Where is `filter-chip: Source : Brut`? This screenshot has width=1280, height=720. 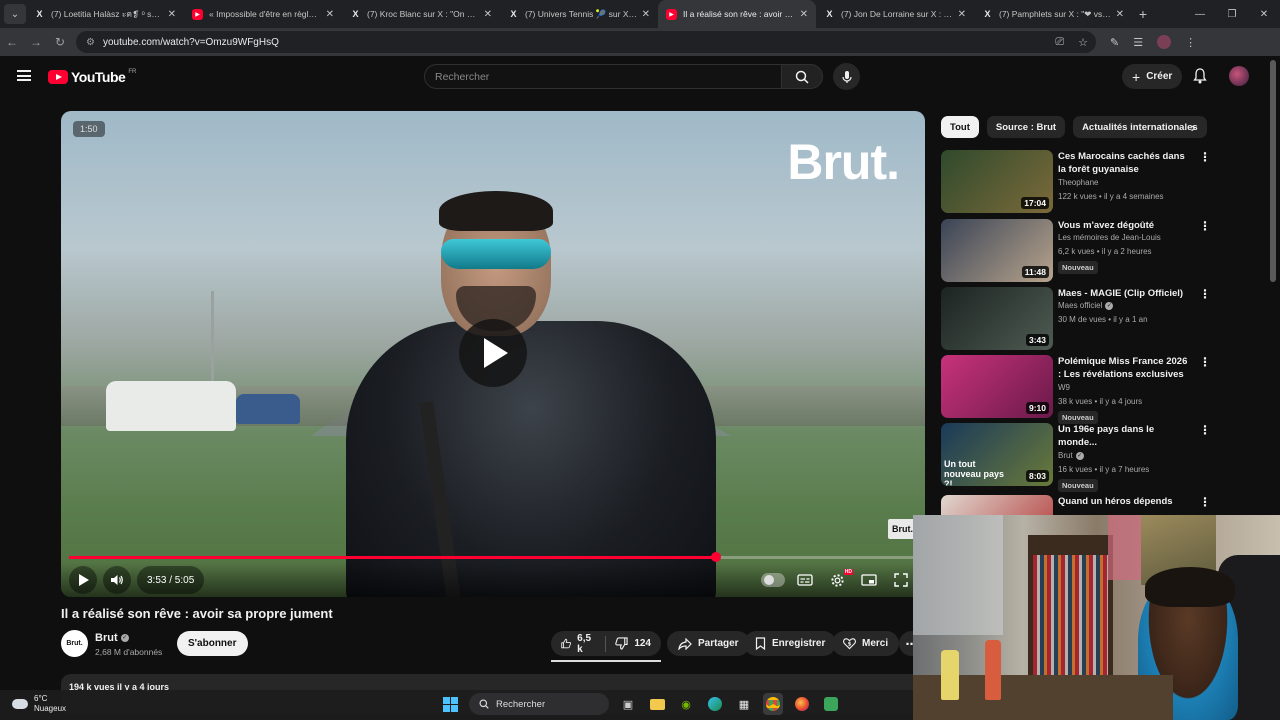
filter-chip: Source : Brut is located at coordinates (1026, 127).